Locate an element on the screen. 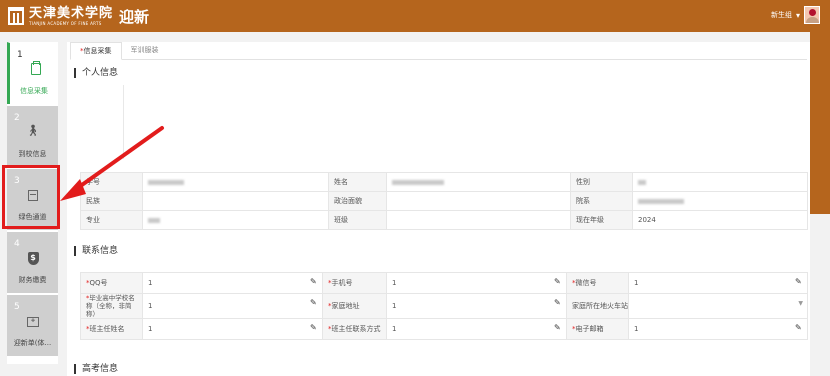 The image size is (830, 376). clipboard-icon is located at coordinates (36, 69).